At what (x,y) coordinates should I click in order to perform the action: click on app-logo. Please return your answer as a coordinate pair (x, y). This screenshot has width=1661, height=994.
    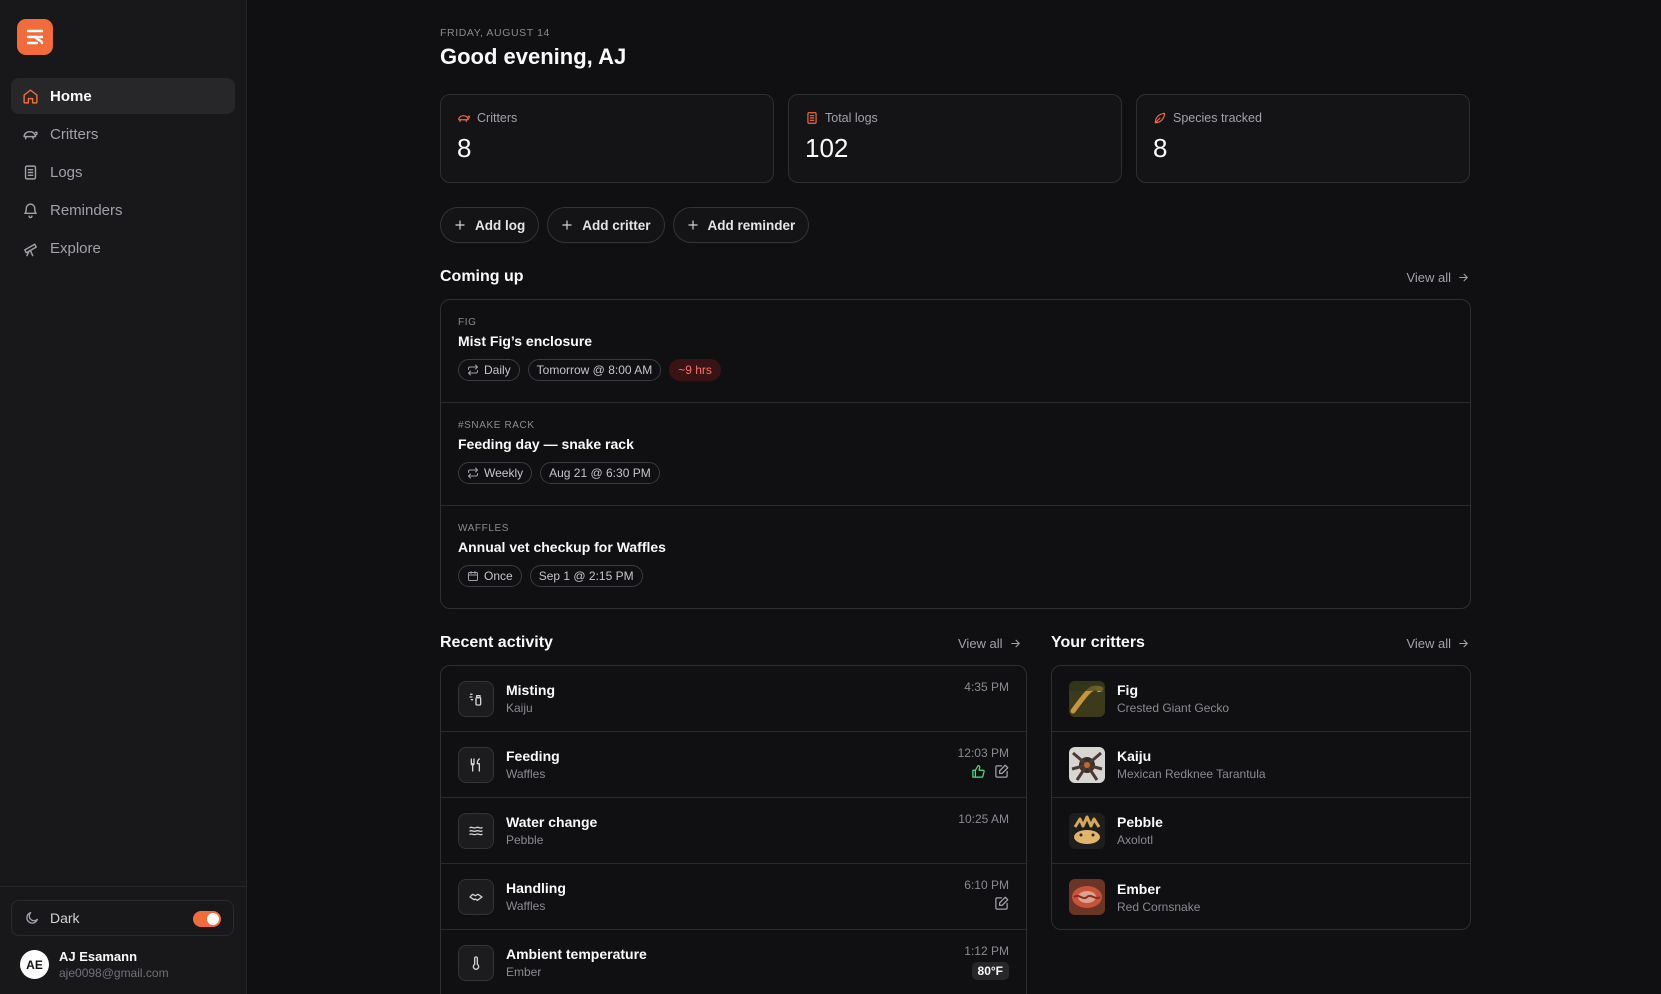
    Looking at the image, I should click on (35, 37).